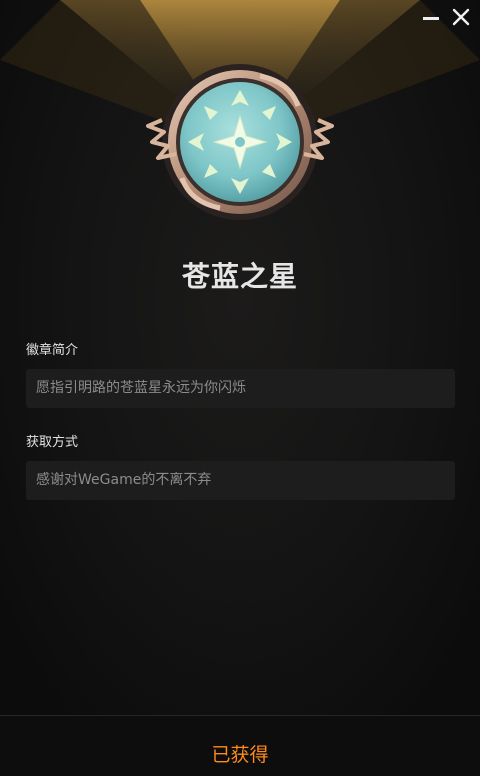  I want to click on badge-title: 苍蓝之星, so click(239, 276).